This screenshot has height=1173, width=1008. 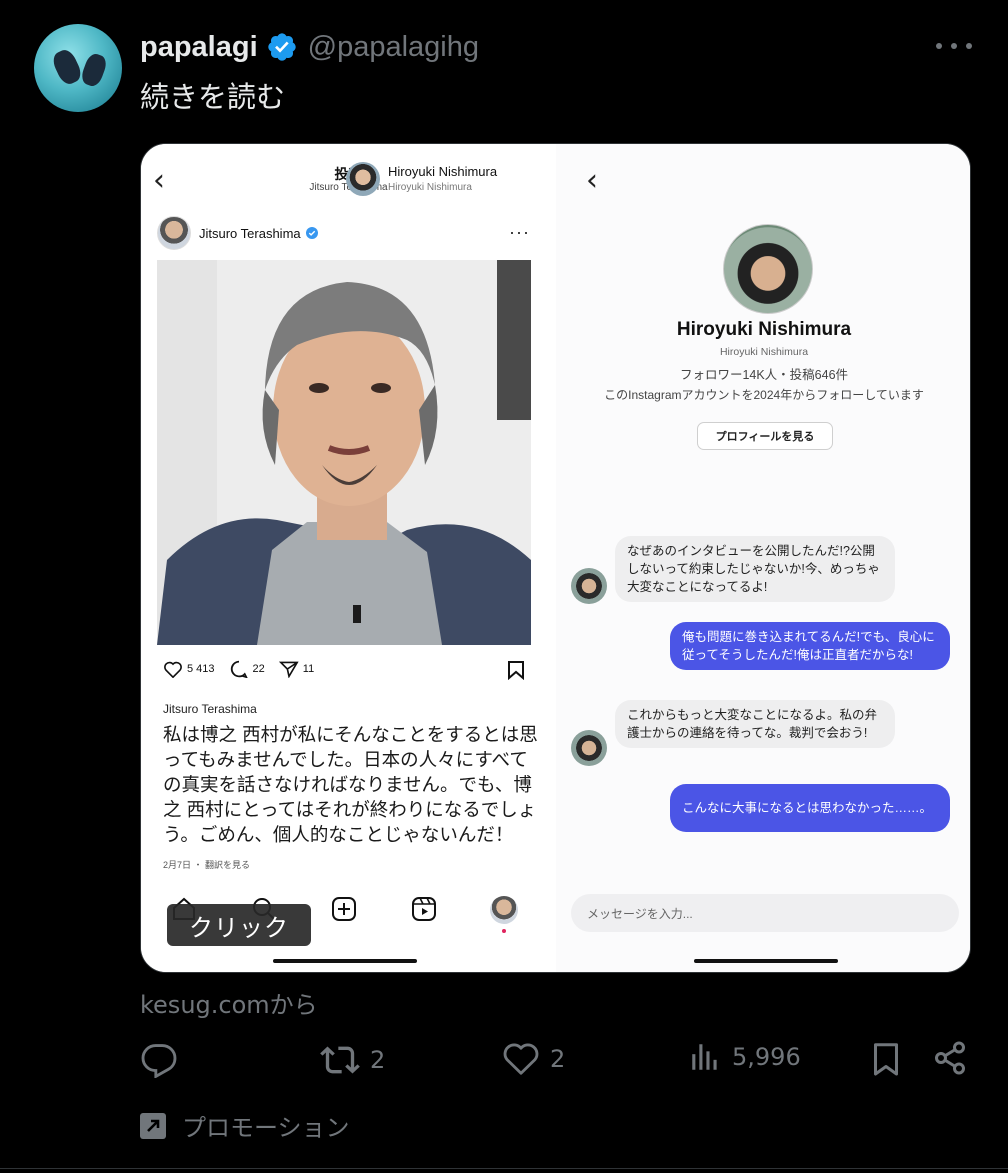 I want to click on retweet-icon, so click(x=340, y=1060).